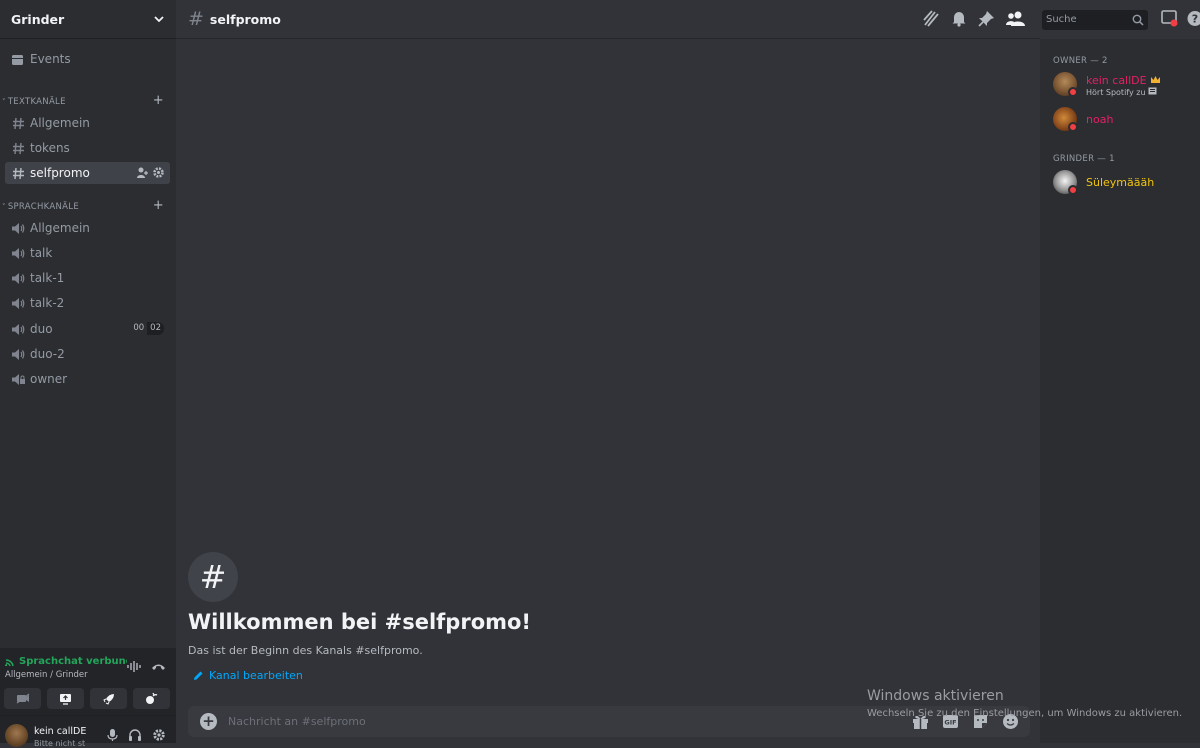 This screenshot has height=748, width=1200. I want to click on channel-allgemein: Allgemein, so click(87, 123).